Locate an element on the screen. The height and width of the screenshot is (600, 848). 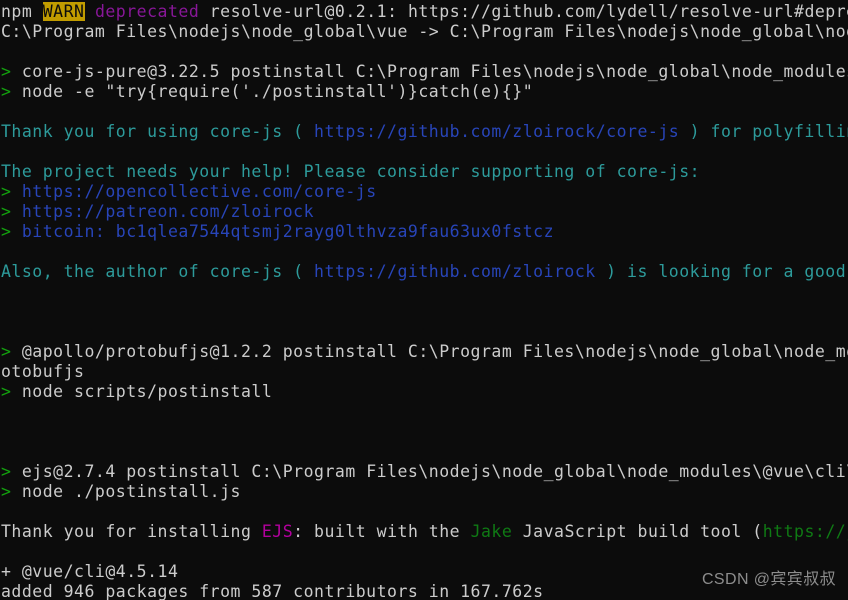
terminal-text-segment: https://opencollective.com/core-js is located at coordinates (199, 191).